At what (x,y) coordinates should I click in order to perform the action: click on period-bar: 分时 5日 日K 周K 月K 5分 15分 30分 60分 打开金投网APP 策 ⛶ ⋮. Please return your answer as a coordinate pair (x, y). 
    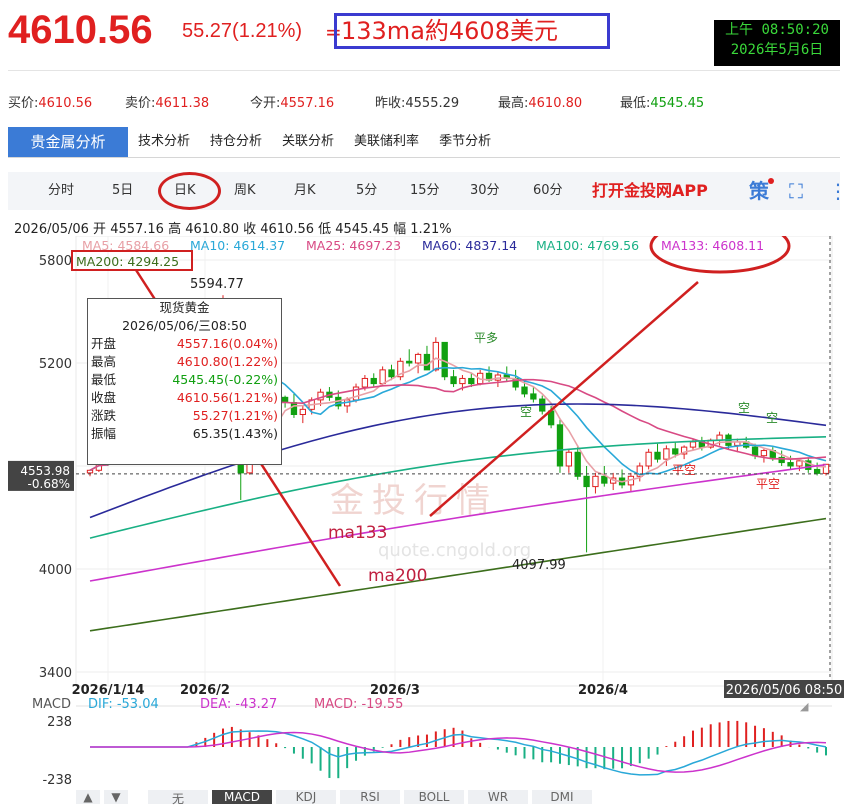
    Looking at the image, I should click on (428, 191).